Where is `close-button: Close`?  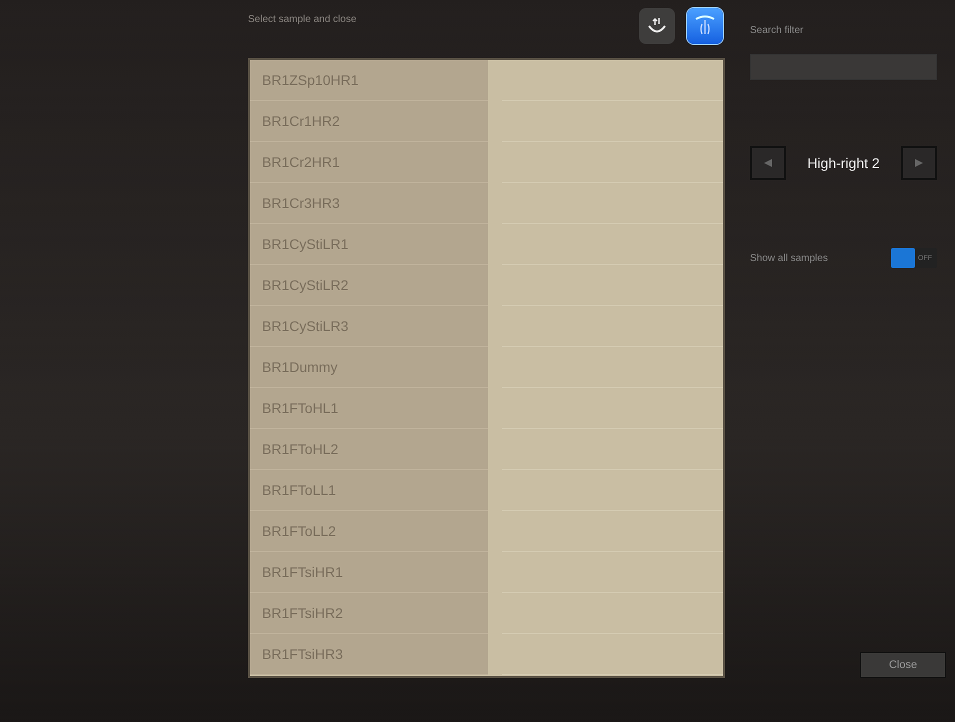
close-button: Close is located at coordinates (903, 665).